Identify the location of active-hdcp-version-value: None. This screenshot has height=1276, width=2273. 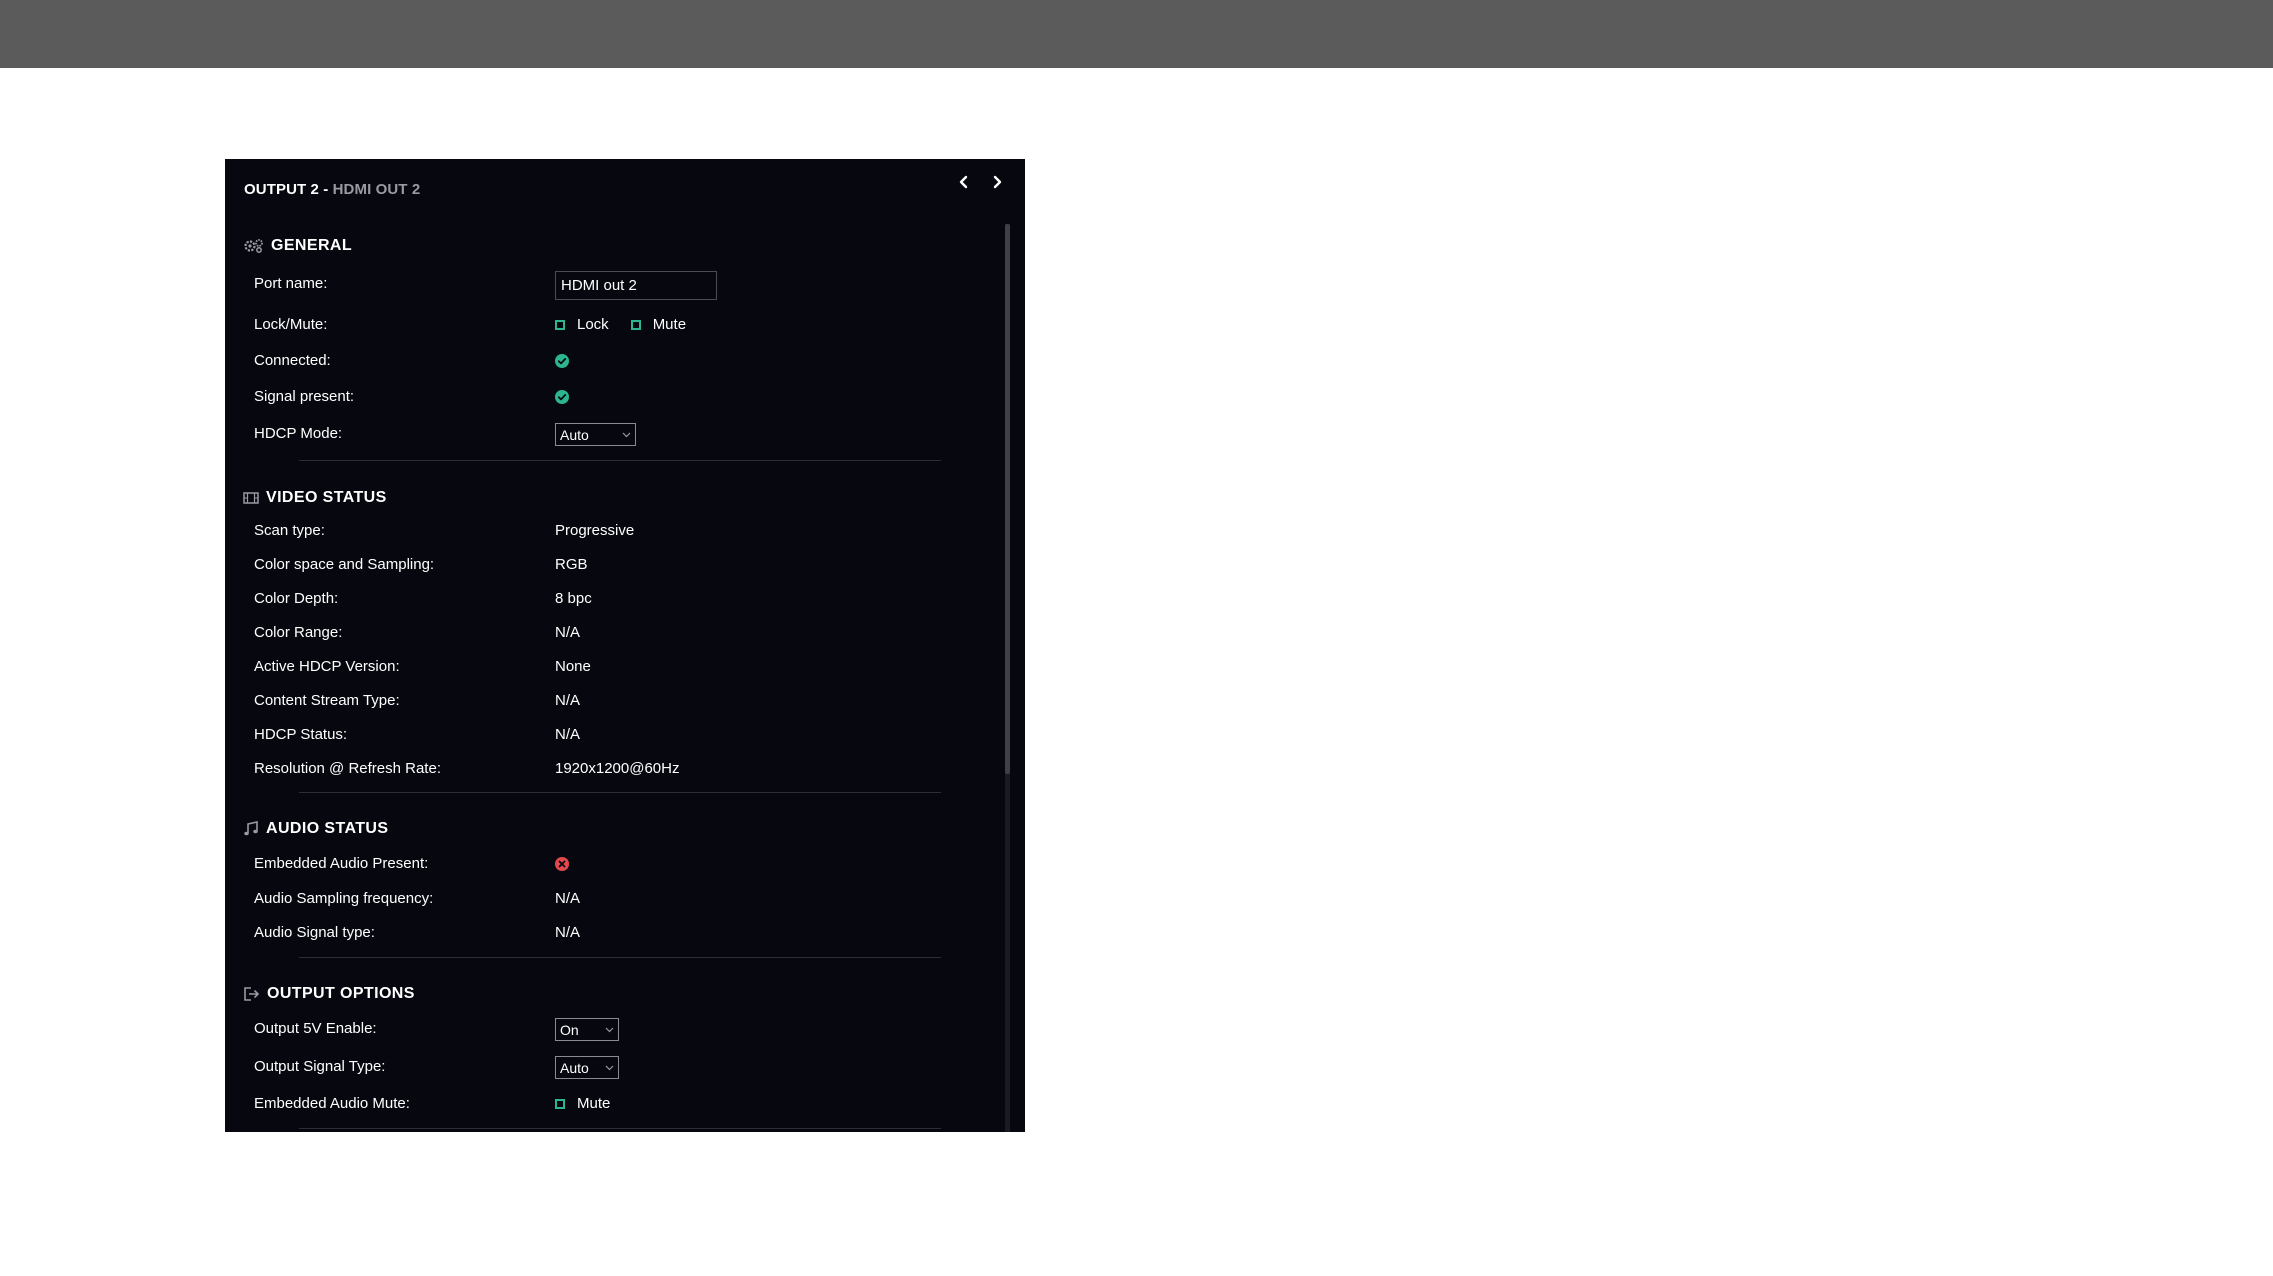
(573, 666).